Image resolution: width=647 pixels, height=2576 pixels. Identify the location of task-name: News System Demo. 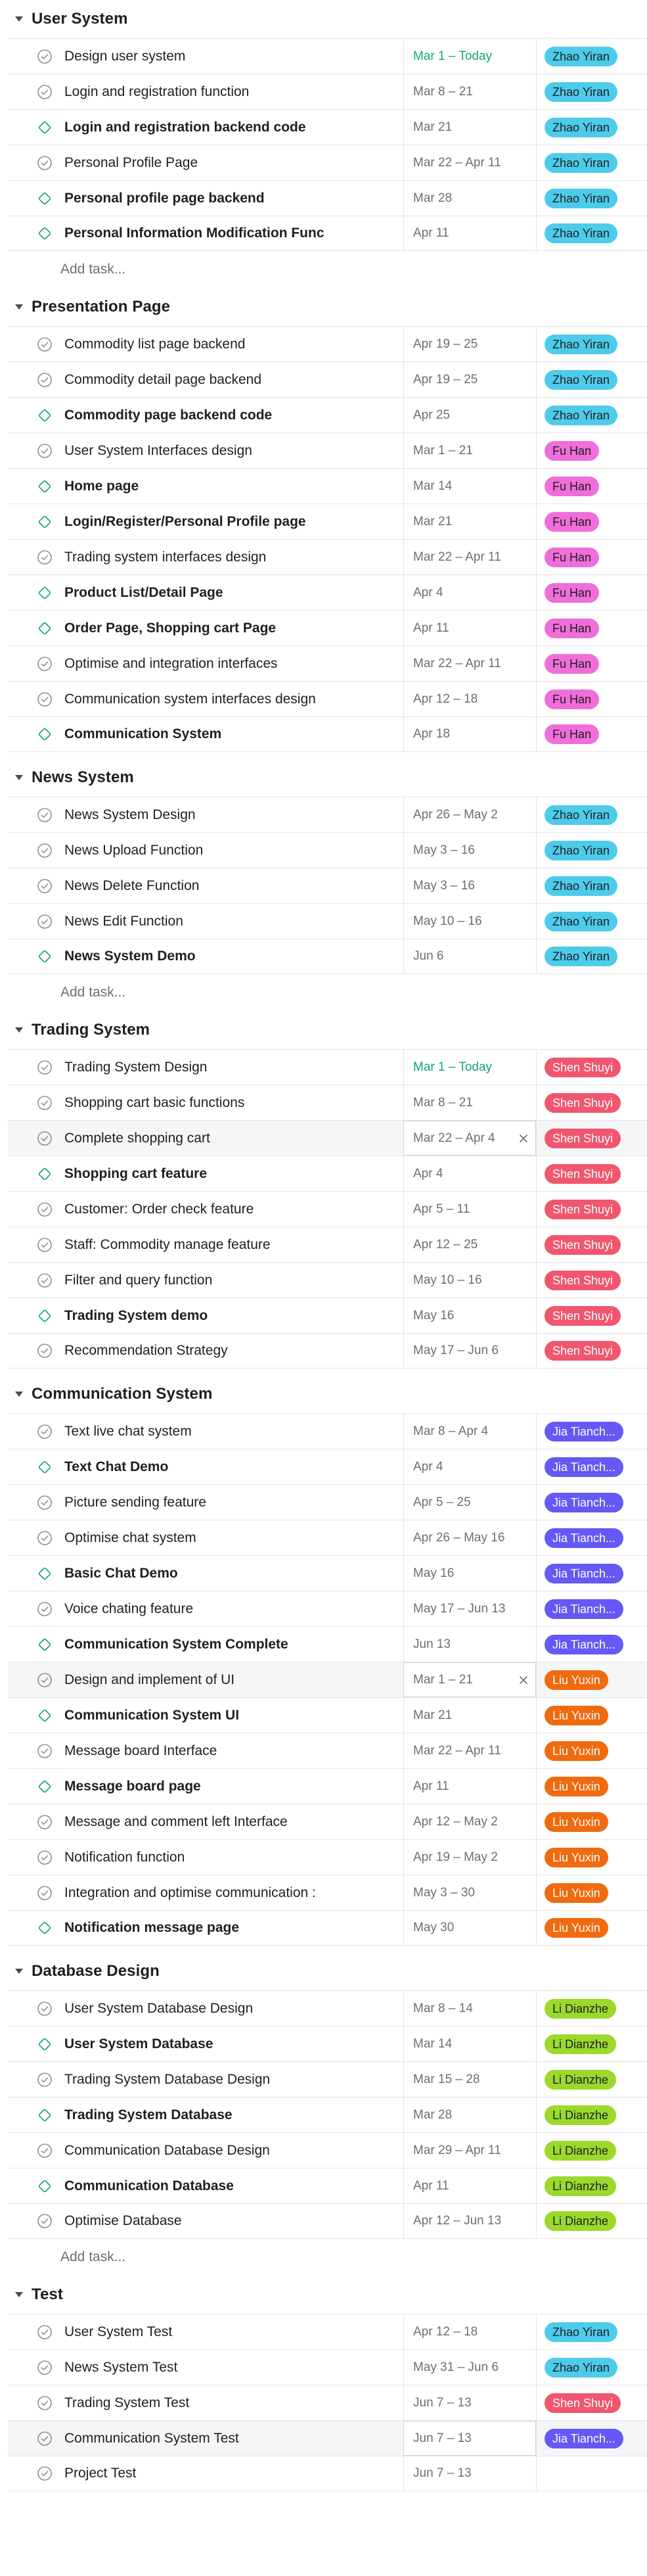
(205, 956).